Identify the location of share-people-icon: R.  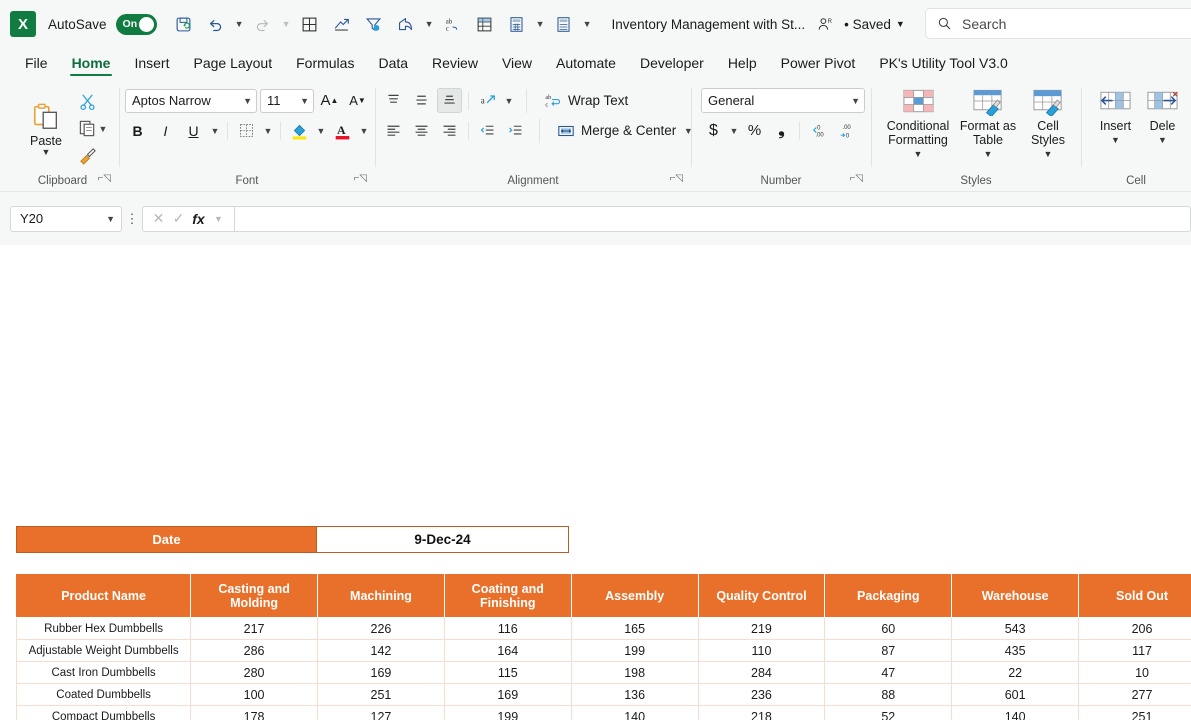
(825, 24).